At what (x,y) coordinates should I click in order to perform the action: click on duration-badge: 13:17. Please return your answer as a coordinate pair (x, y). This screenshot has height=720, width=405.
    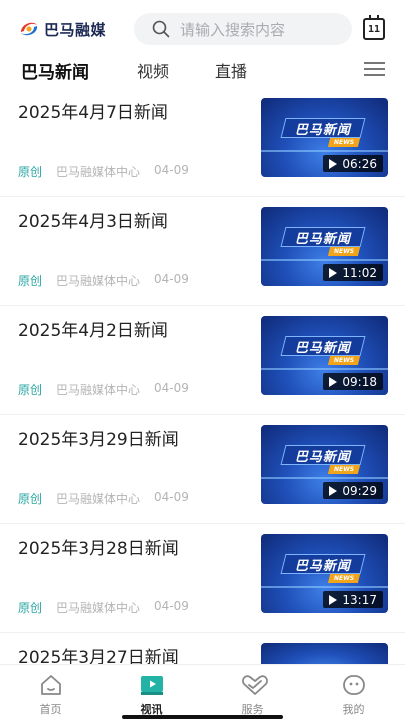
    Looking at the image, I should click on (353, 599).